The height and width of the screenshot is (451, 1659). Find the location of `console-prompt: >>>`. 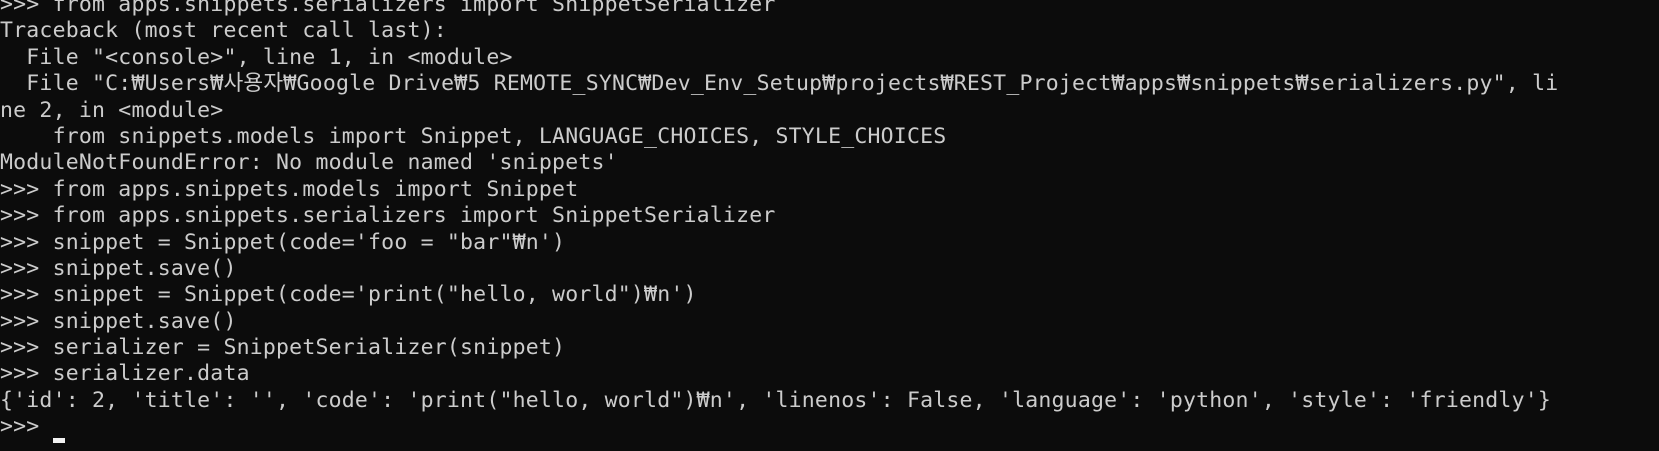

console-prompt: >>> is located at coordinates (26, 427).